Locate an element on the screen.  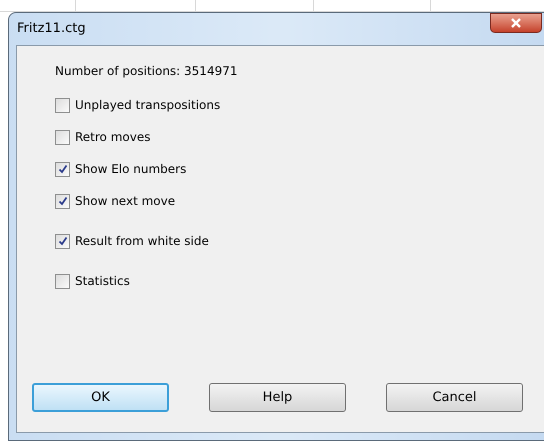
window-title: Fritz11.ctg is located at coordinates (51, 29).